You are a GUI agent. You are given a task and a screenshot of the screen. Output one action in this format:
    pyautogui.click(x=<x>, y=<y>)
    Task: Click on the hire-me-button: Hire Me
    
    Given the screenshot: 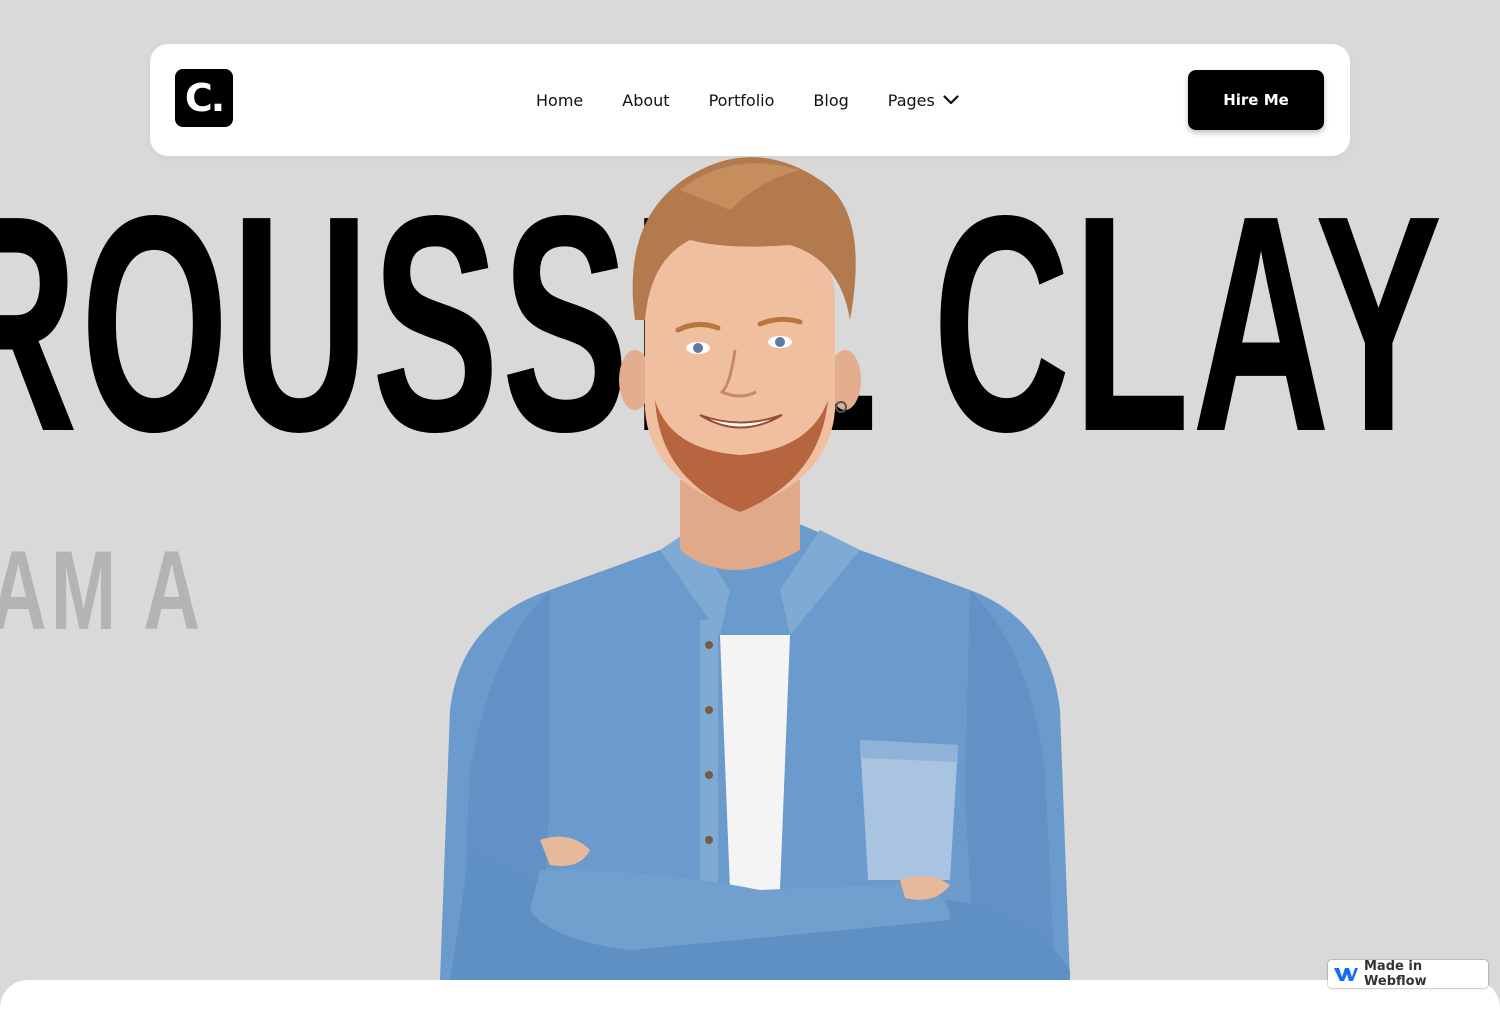 What is the action you would take?
    pyautogui.click(x=1256, y=100)
    